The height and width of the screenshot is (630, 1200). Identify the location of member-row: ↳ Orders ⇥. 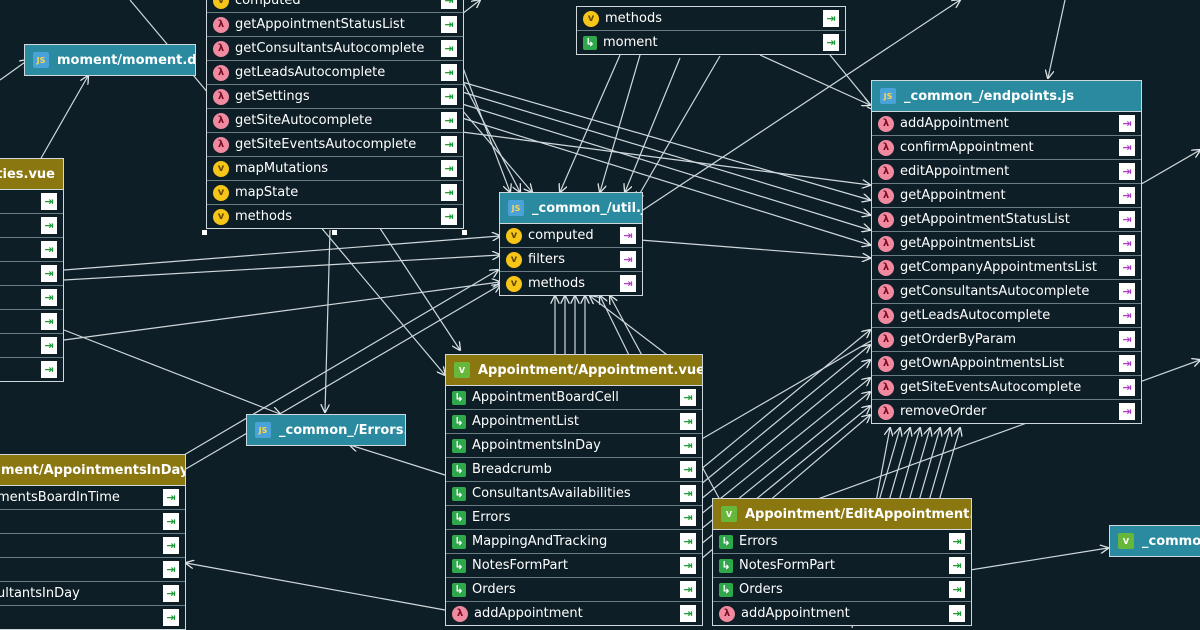
(842, 590).